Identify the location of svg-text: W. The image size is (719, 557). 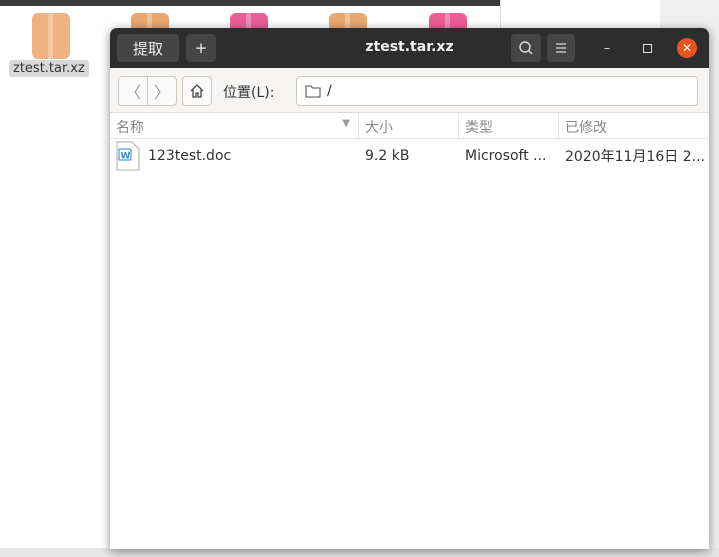
(126, 157).